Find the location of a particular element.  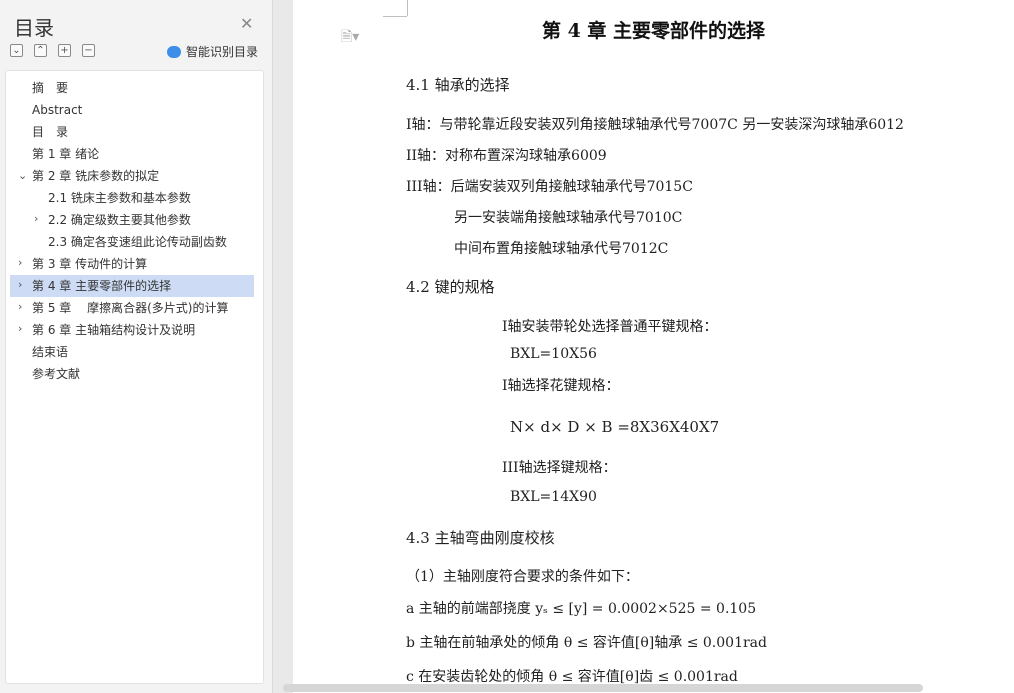

toc-item-chapter-3: 第 3 章 传动件的计算 is located at coordinates (133, 264).